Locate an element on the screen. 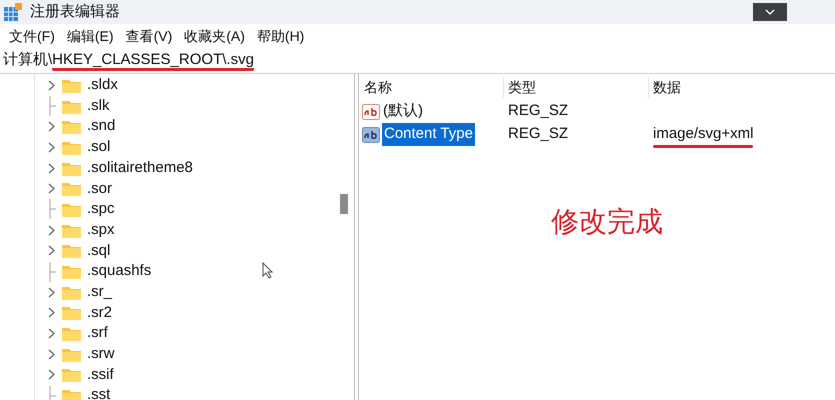 This screenshot has height=400, width=835. menu-item: 编辑(E) is located at coordinates (90, 36).